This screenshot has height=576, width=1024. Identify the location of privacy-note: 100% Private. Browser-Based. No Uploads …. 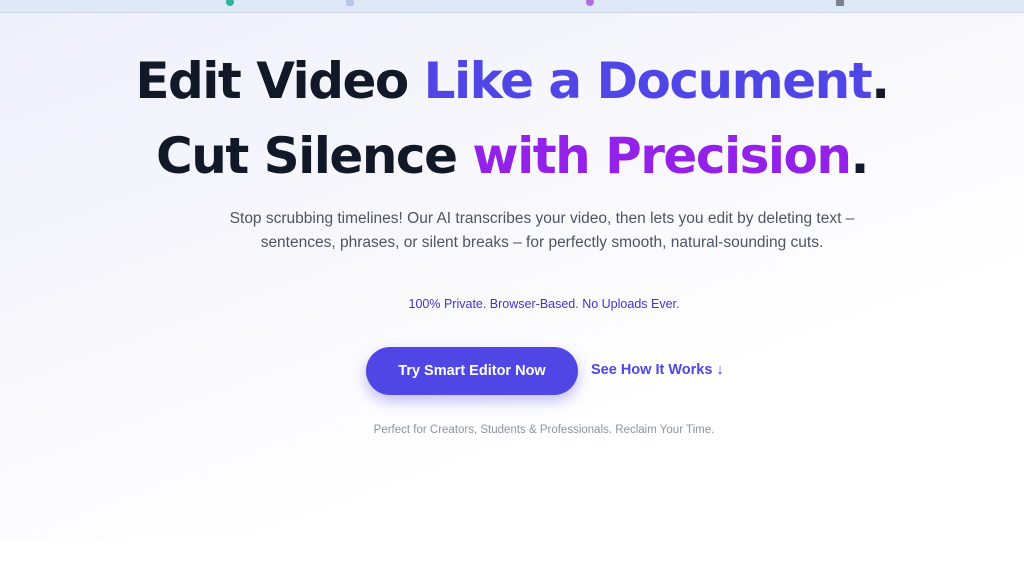
(544, 304).